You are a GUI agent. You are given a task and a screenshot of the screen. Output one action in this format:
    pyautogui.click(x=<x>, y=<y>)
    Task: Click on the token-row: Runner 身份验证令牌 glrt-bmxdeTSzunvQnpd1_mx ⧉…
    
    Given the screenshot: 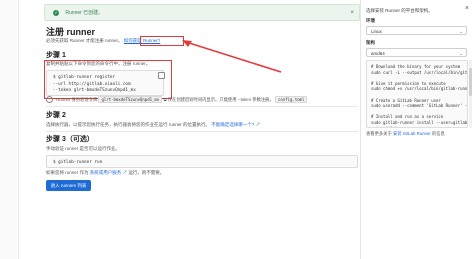 What is the action you would take?
    pyautogui.click(x=177, y=100)
    